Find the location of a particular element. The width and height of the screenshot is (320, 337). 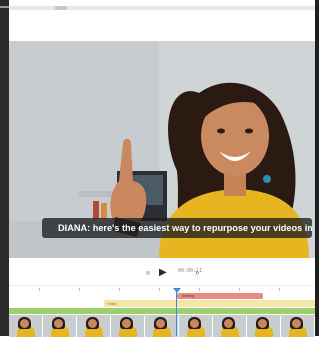

window-right-edge is located at coordinates (317, 168).